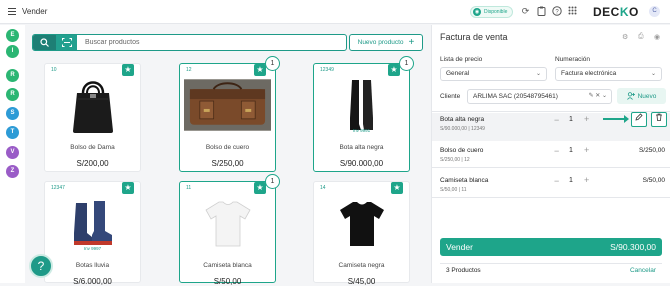 This screenshot has height=286, width=670. I want to click on apps-grid-icon, so click(572, 11).